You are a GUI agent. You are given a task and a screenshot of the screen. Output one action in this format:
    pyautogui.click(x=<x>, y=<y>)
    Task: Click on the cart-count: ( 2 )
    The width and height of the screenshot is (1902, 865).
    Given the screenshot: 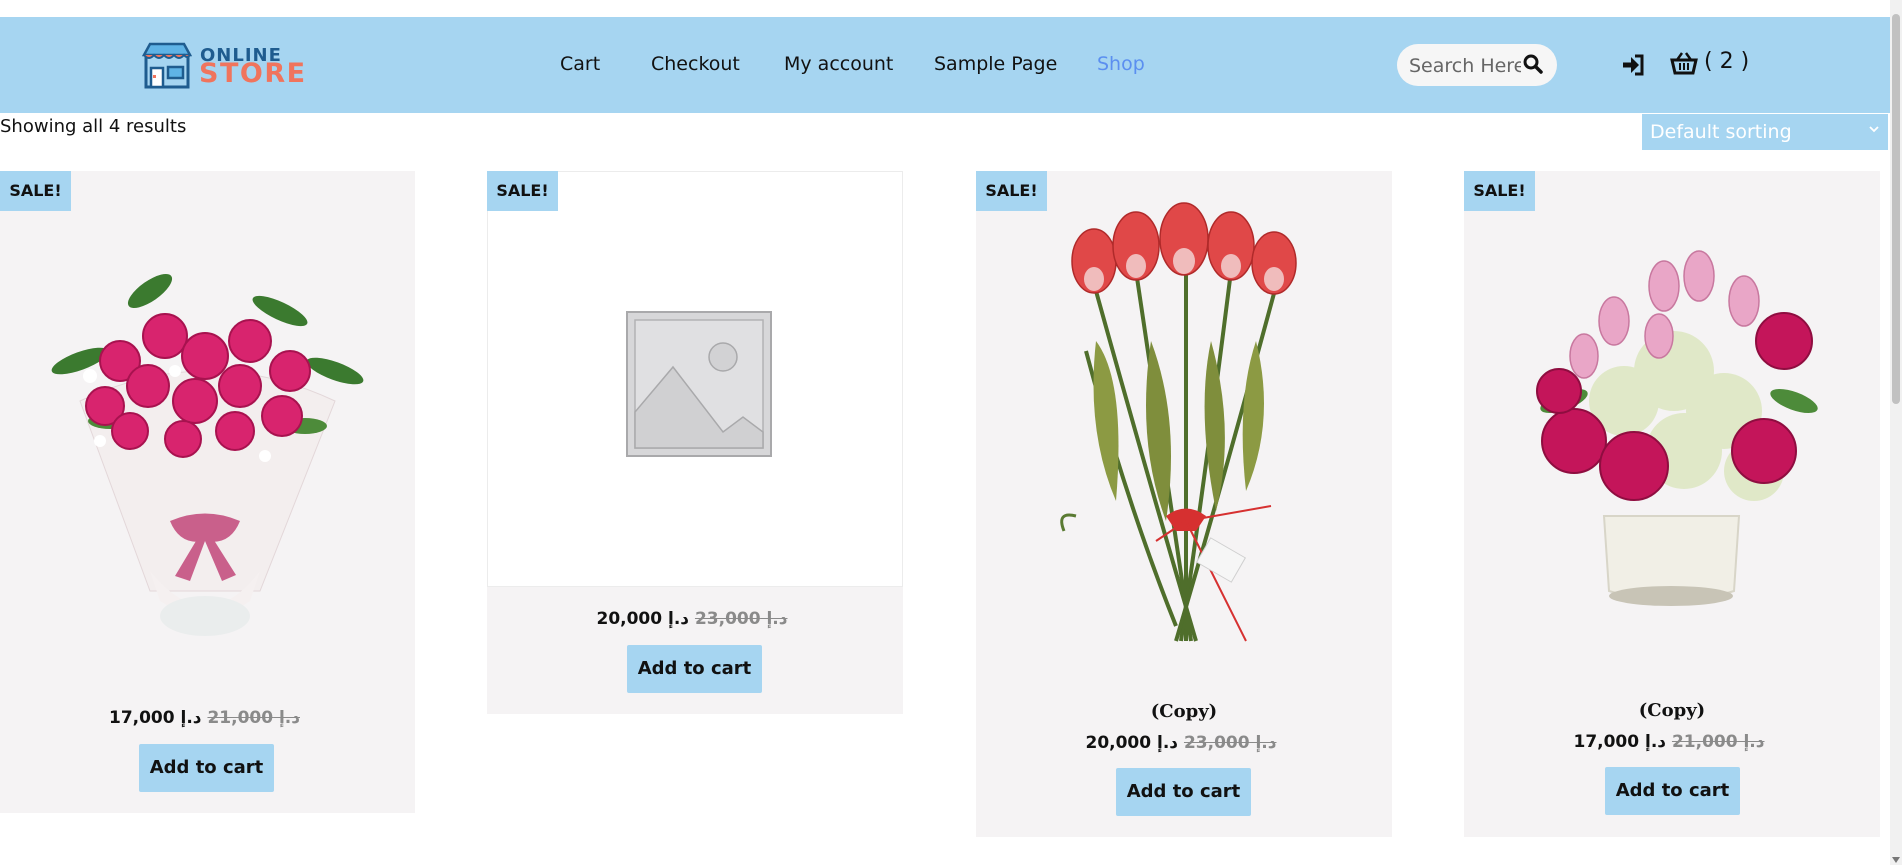 What is the action you would take?
    pyautogui.click(x=1727, y=61)
    